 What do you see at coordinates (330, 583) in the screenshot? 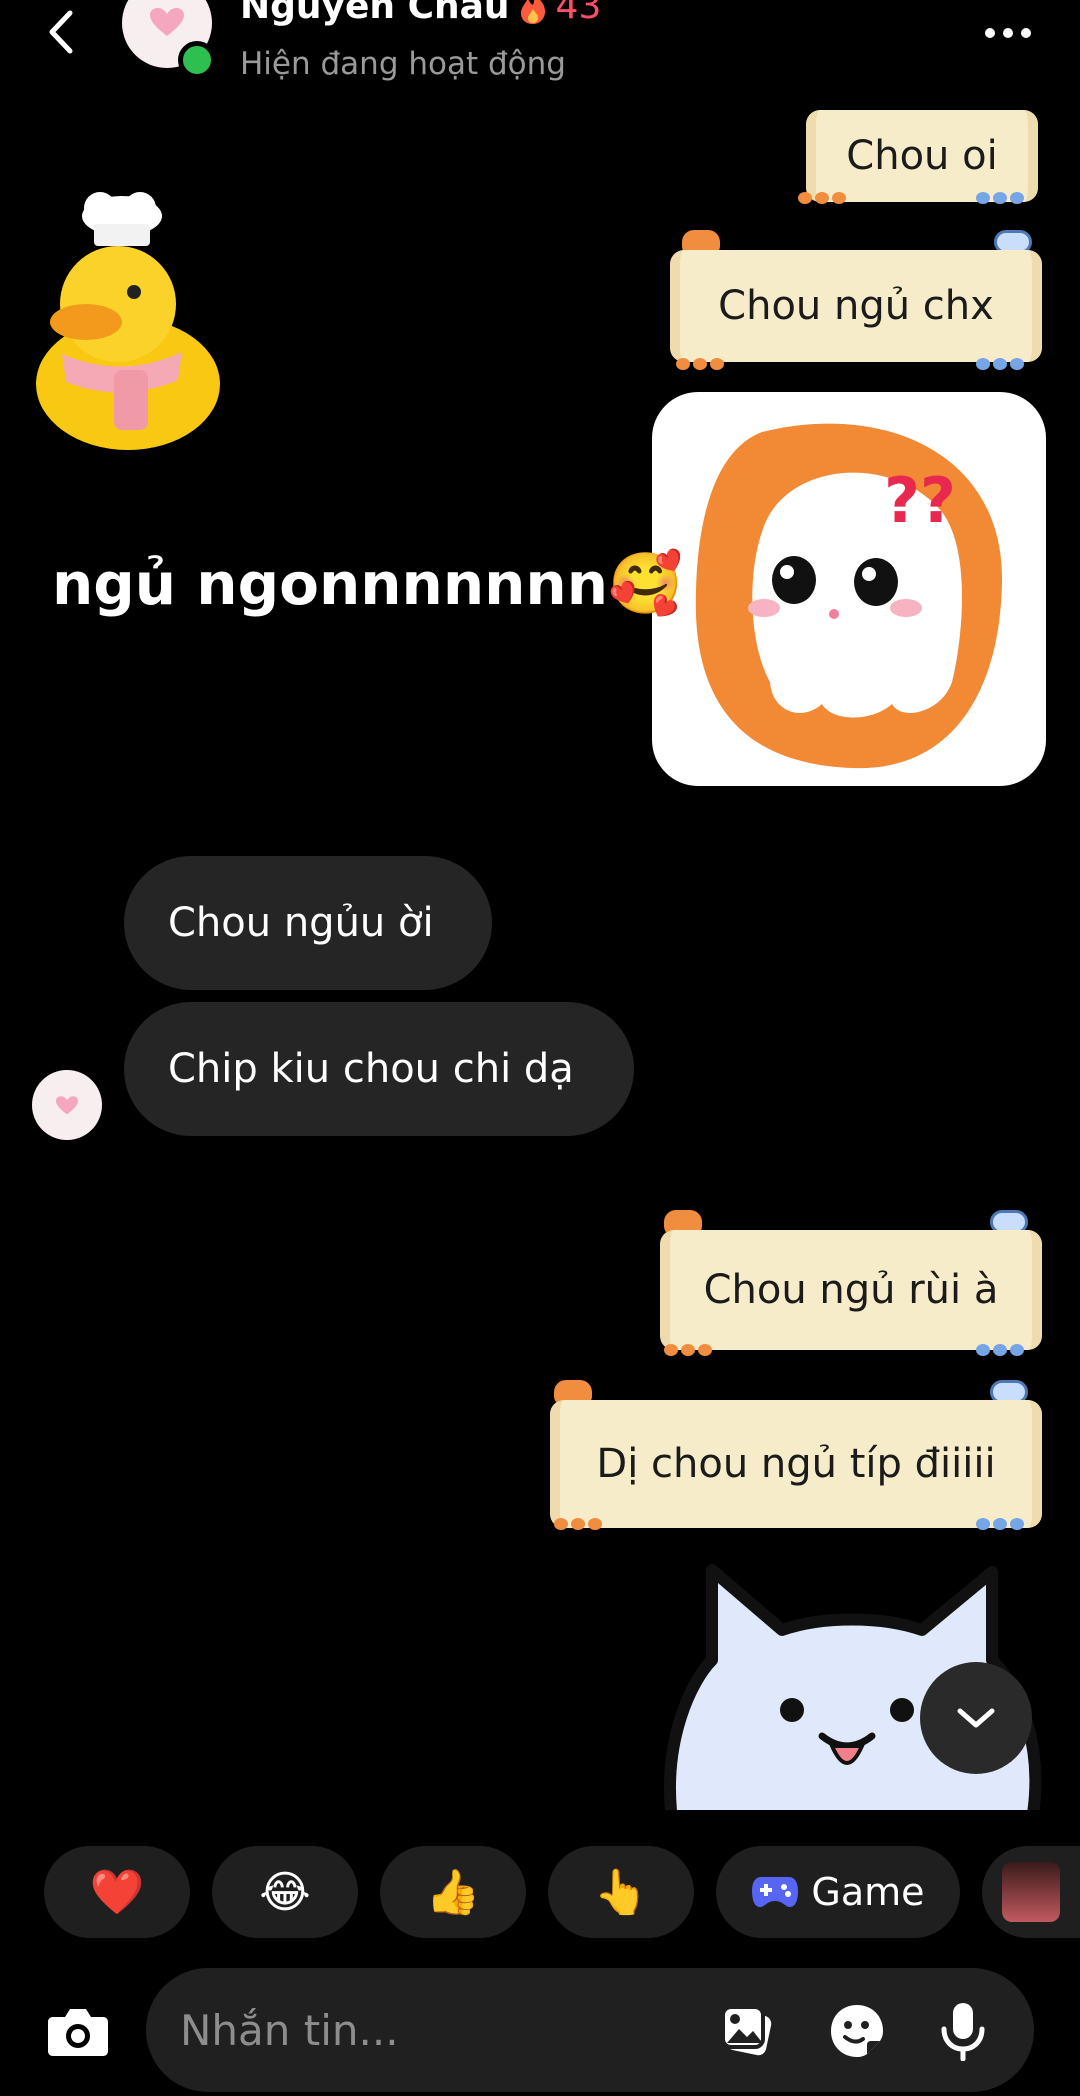
I see `message-text: ngủ ngonnnnnnn` at bounding box center [330, 583].